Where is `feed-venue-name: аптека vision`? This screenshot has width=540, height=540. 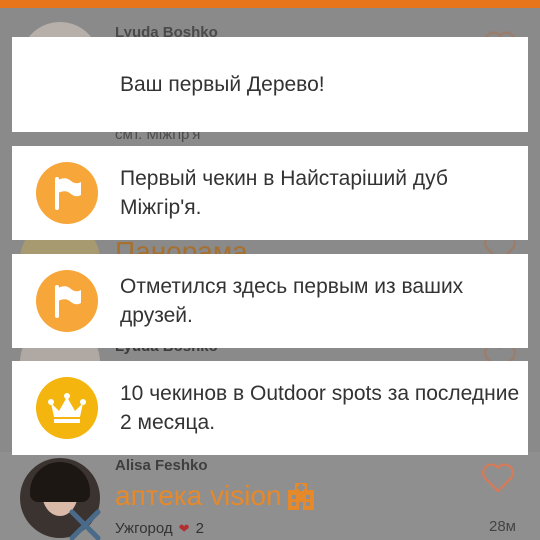 feed-venue-name: аптека vision is located at coordinates (198, 496).